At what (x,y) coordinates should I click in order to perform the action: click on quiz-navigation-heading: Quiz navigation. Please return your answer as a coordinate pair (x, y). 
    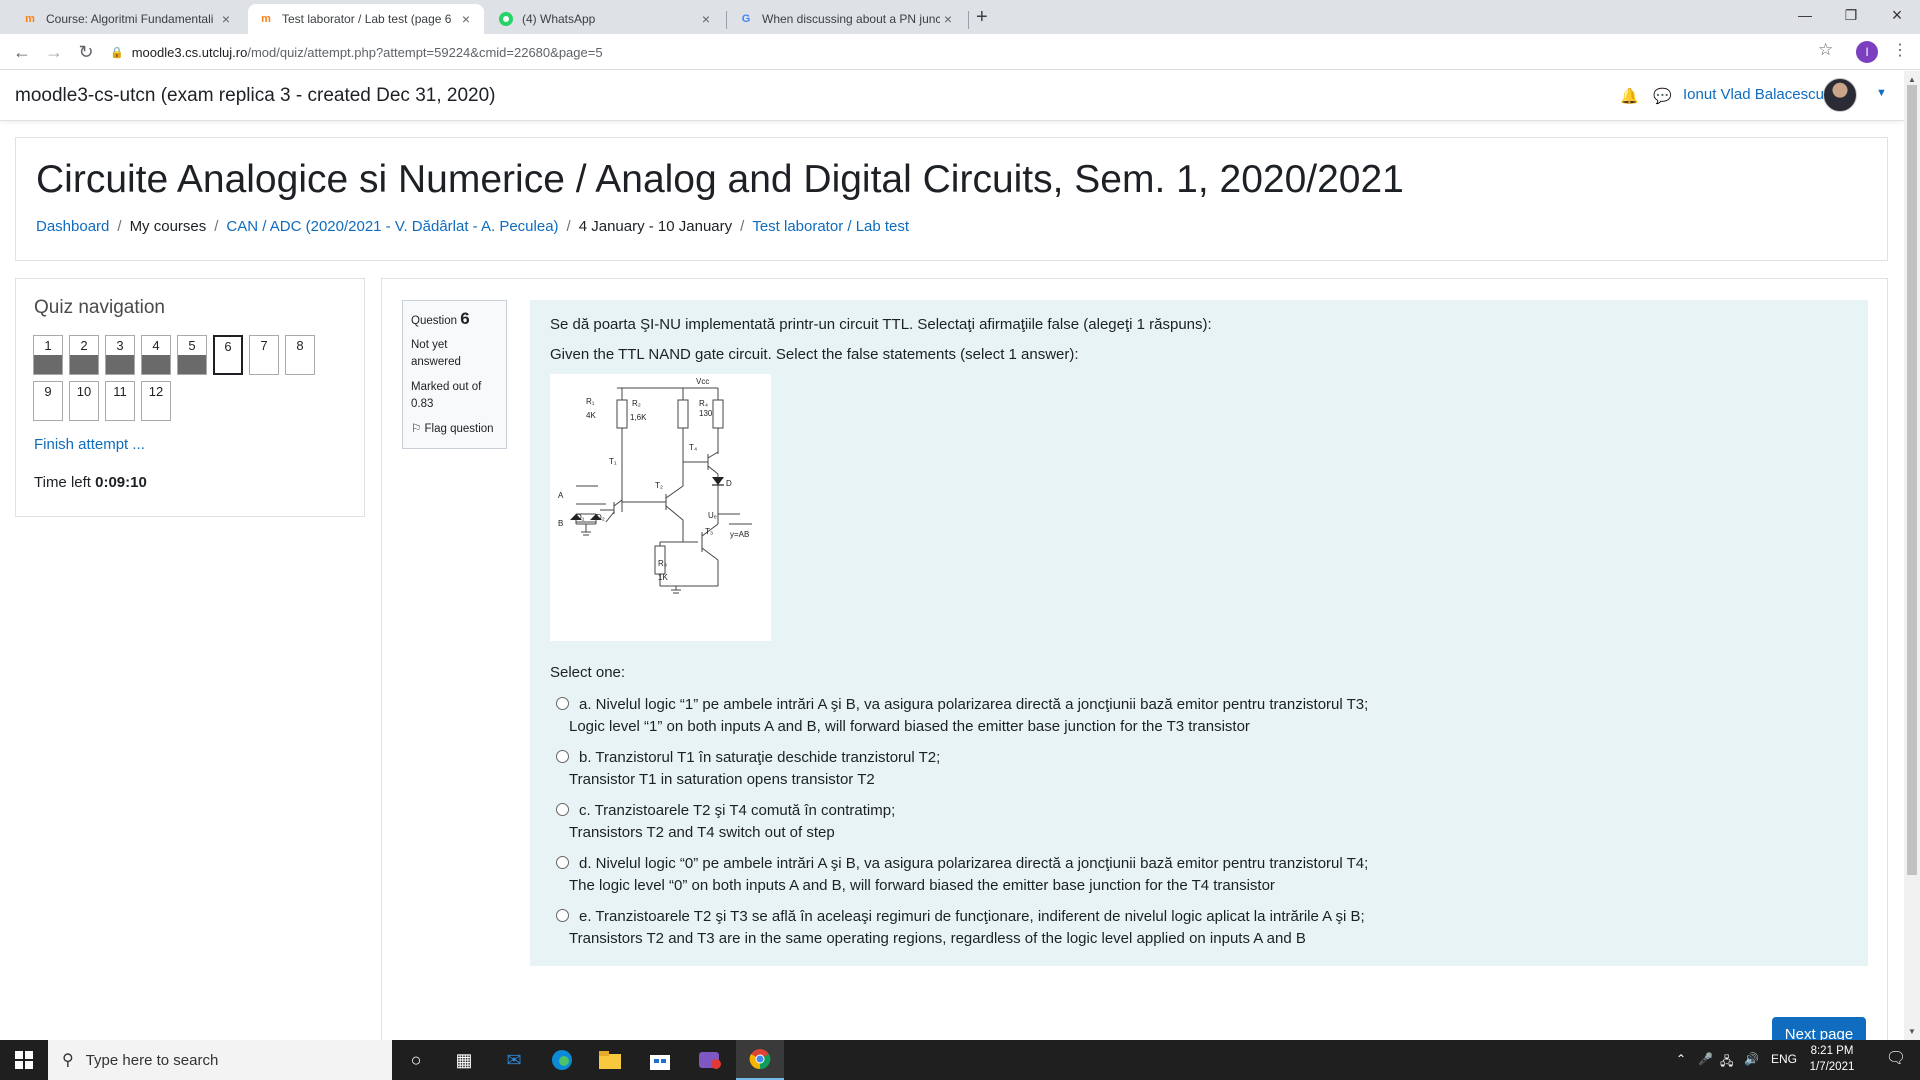
    Looking at the image, I should click on (99, 307).